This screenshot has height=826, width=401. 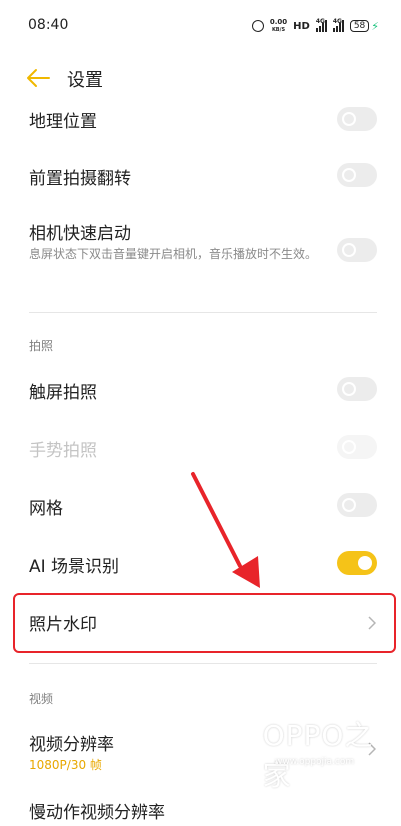 What do you see at coordinates (320, 21) in the screenshot?
I see `signal-1-type: 4G` at bounding box center [320, 21].